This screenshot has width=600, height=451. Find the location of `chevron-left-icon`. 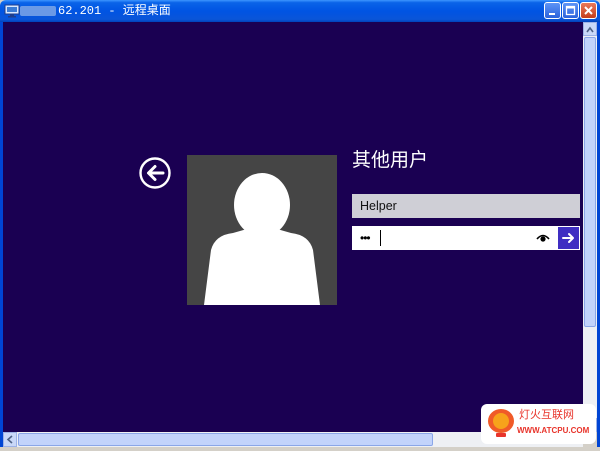

chevron-left-icon is located at coordinates (9, 439).